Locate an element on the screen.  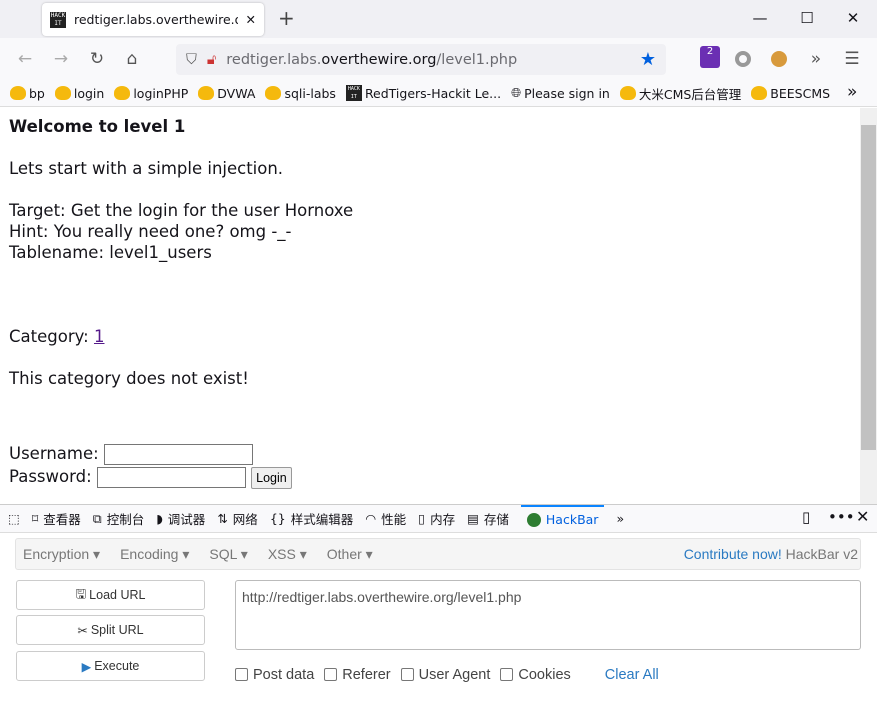
devtools-tab-console: ⧉ 控制台 is located at coordinates (118, 519).